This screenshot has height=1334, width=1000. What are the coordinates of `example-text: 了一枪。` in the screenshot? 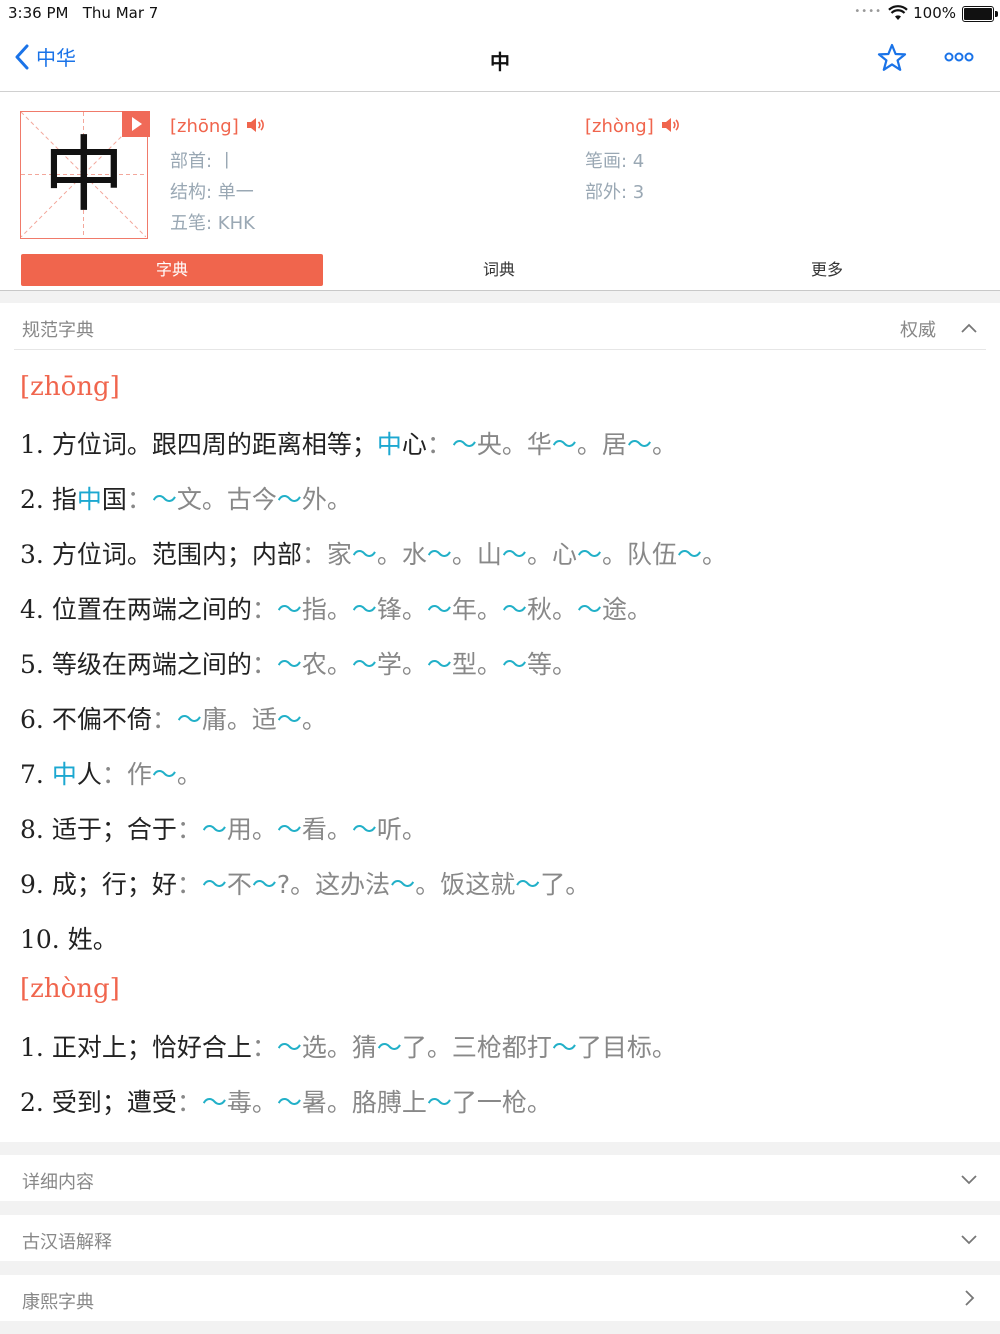 It's located at (501, 1102).